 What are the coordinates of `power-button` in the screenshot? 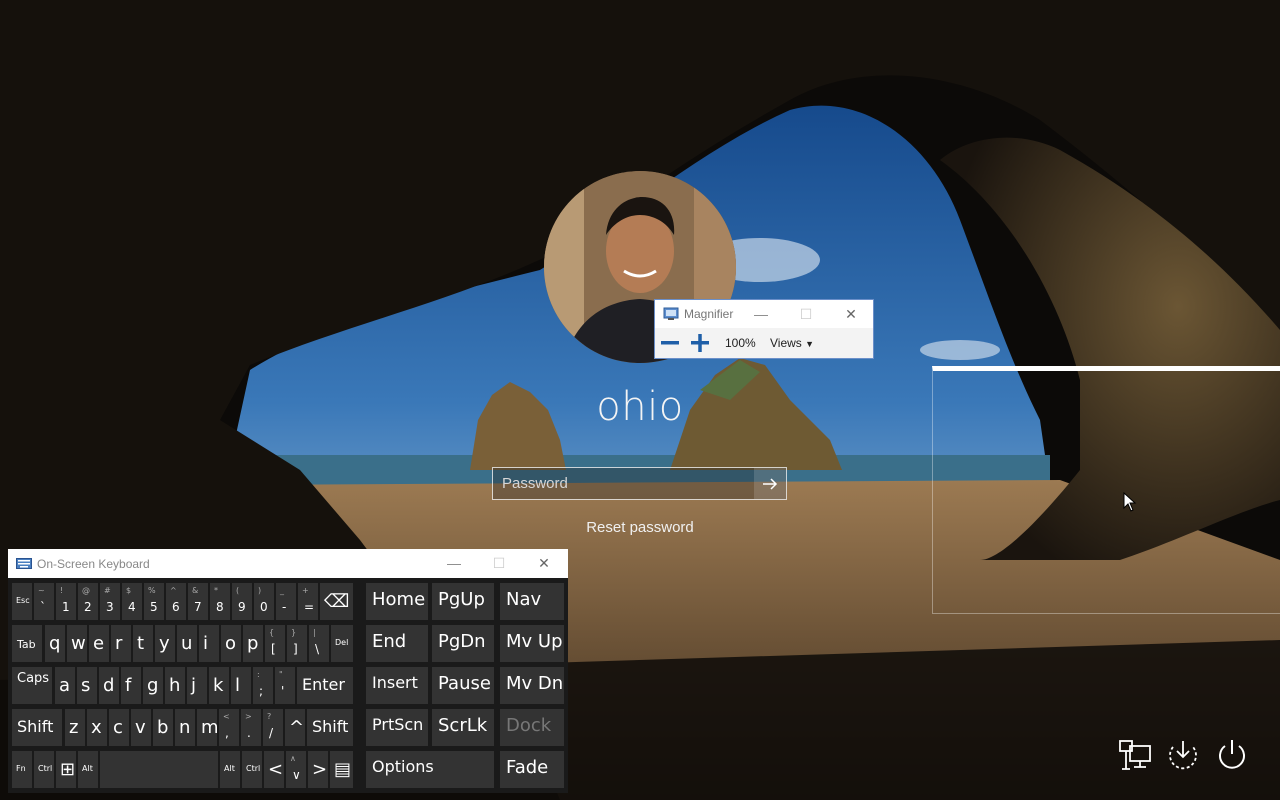 It's located at (1232, 755).